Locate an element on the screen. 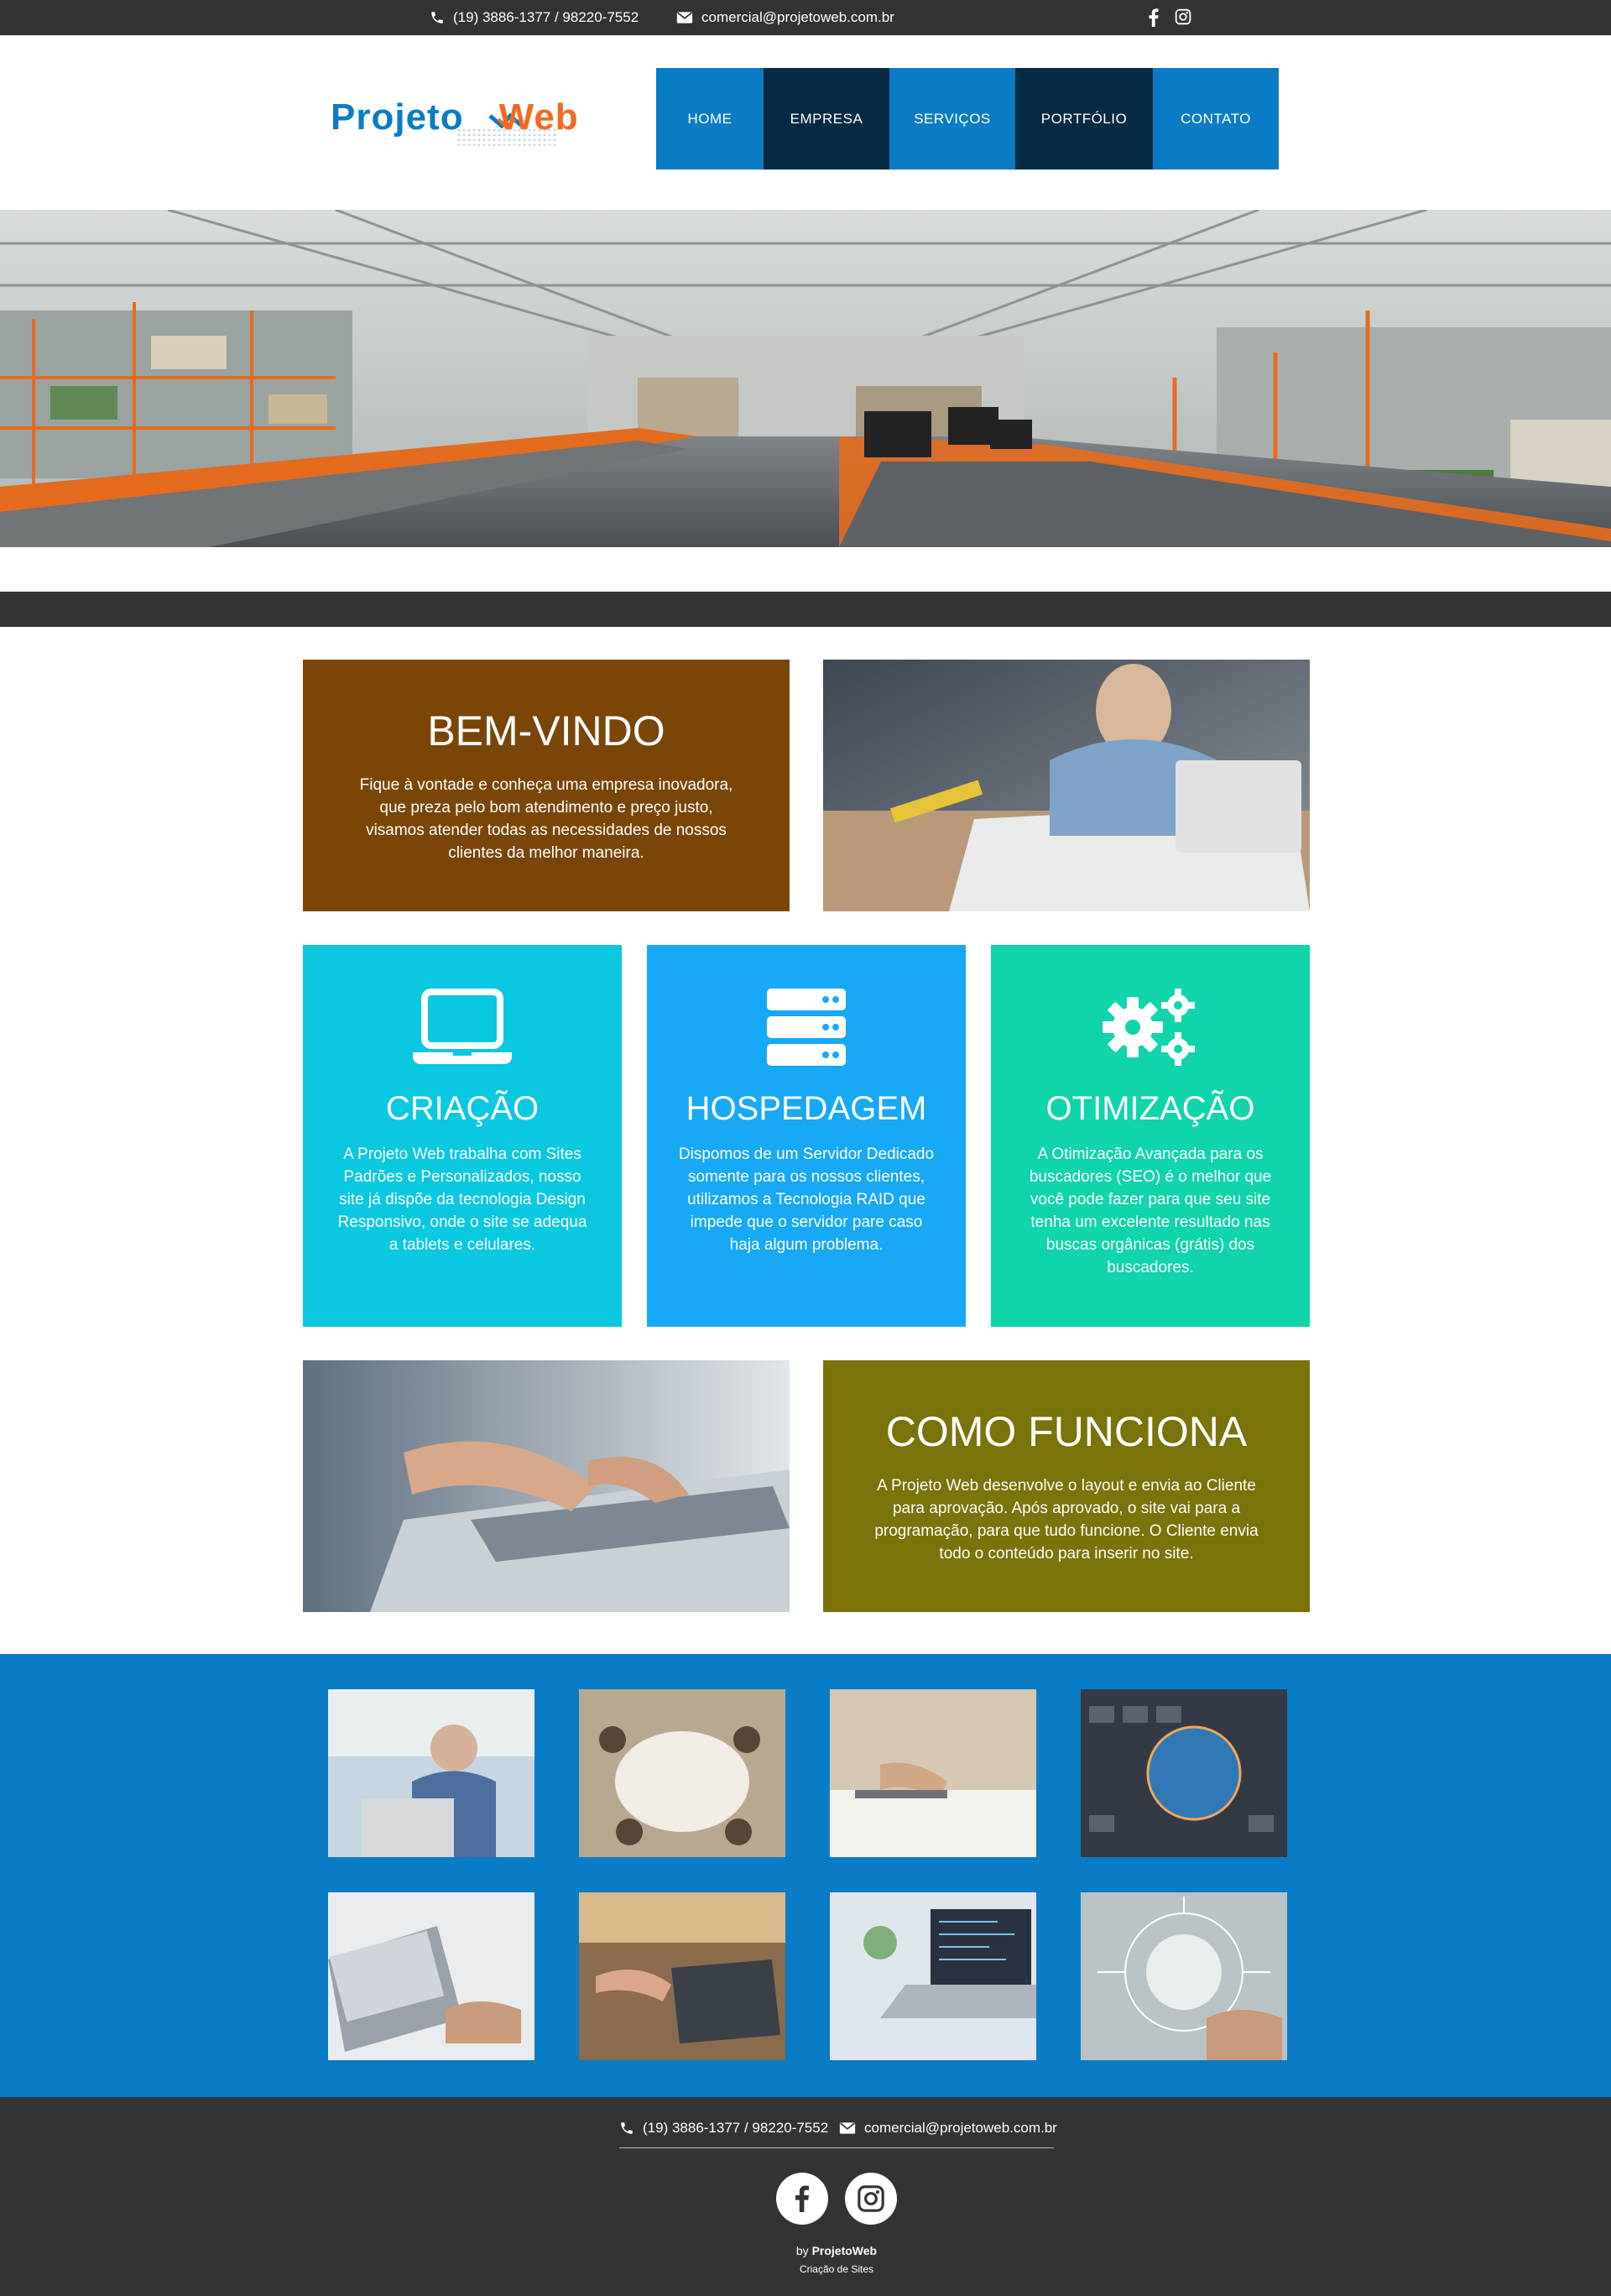 The height and width of the screenshot is (2296, 1611). logo-part1: Projeto is located at coordinates (398, 117).